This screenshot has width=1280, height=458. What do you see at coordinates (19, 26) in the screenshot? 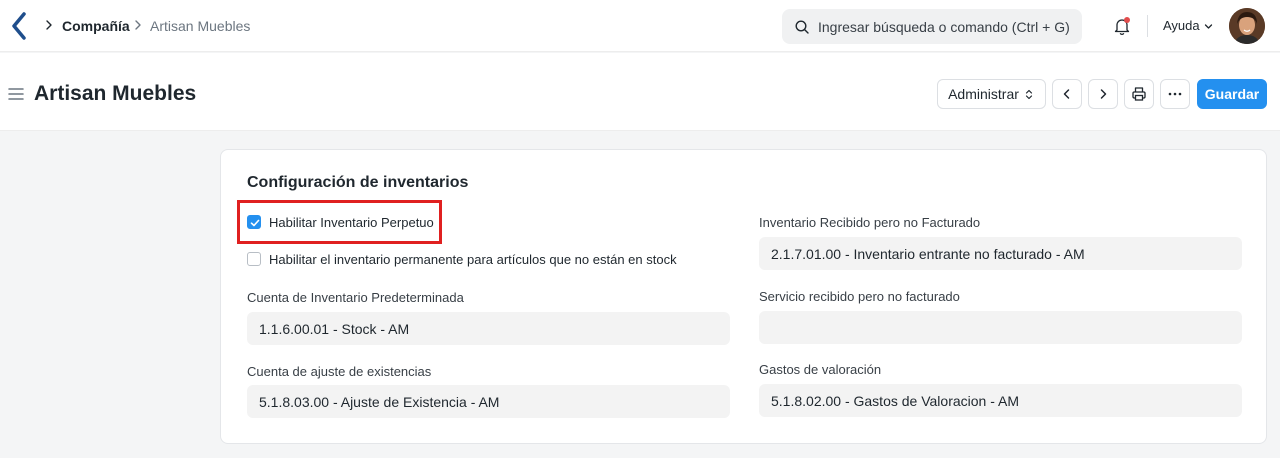
I see `app-logo-icon` at bounding box center [19, 26].